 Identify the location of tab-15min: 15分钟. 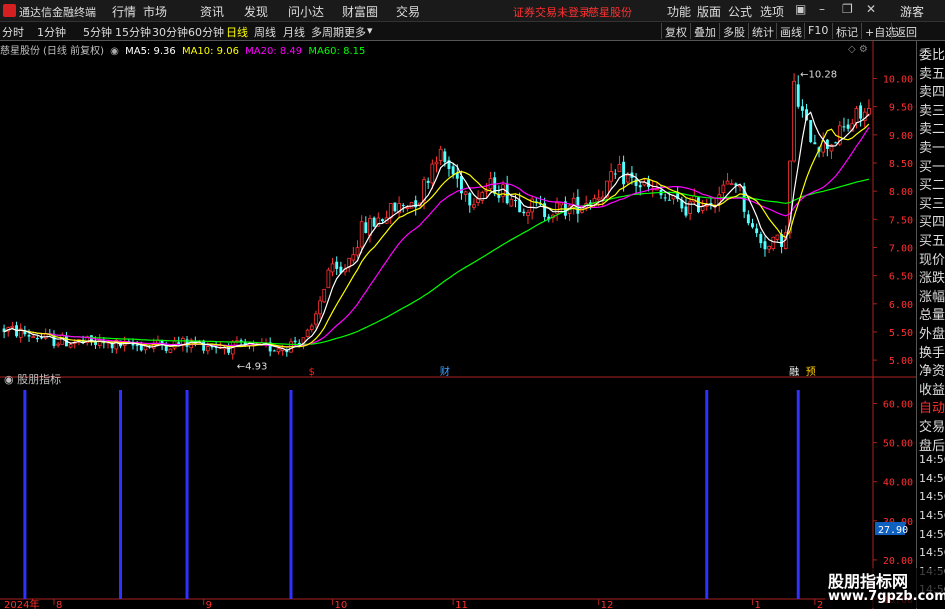
(133, 32).